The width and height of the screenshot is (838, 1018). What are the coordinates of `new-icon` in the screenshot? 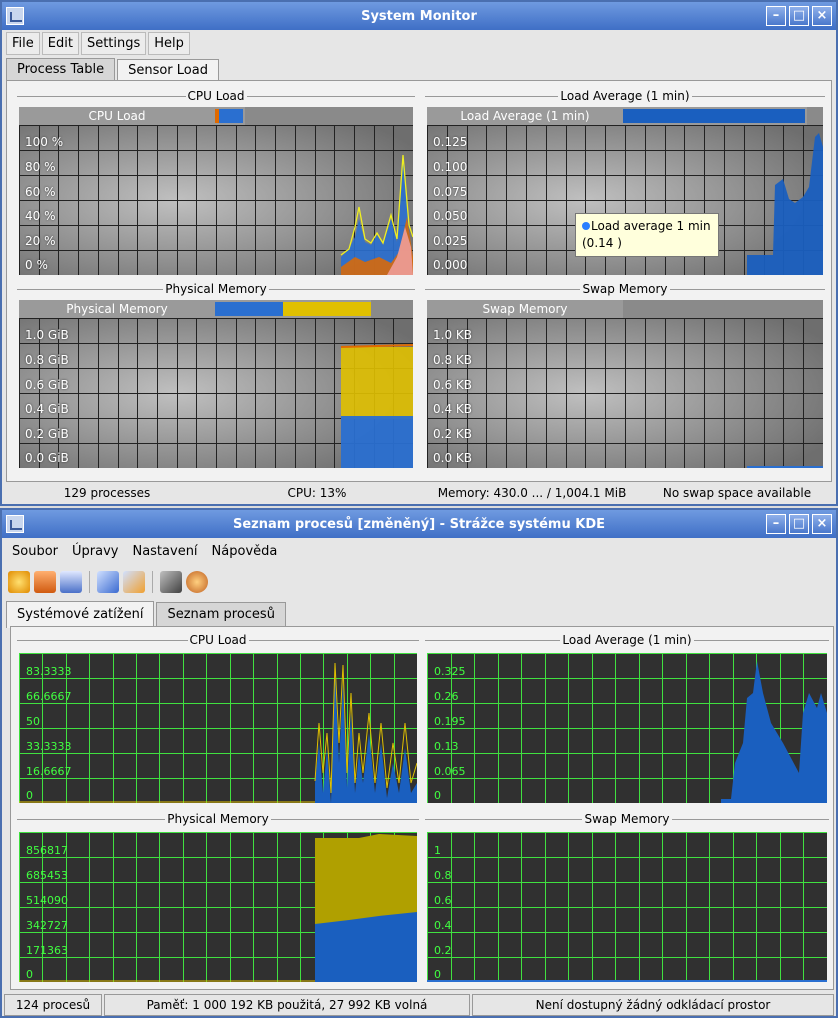 It's located at (19, 582).